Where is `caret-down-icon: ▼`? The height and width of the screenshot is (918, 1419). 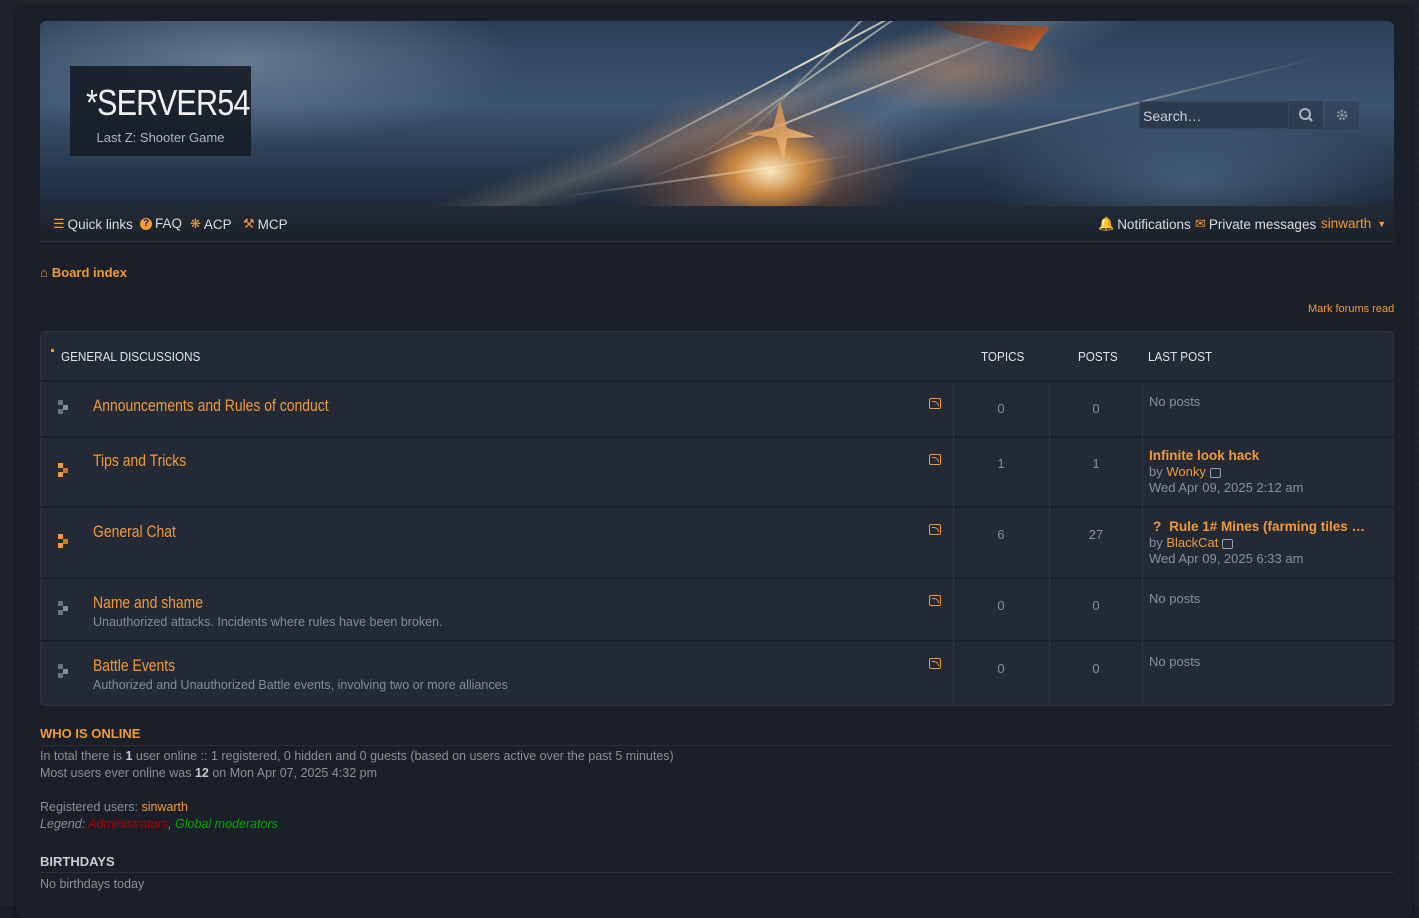 caret-down-icon: ▼ is located at coordinates (1382, 223).